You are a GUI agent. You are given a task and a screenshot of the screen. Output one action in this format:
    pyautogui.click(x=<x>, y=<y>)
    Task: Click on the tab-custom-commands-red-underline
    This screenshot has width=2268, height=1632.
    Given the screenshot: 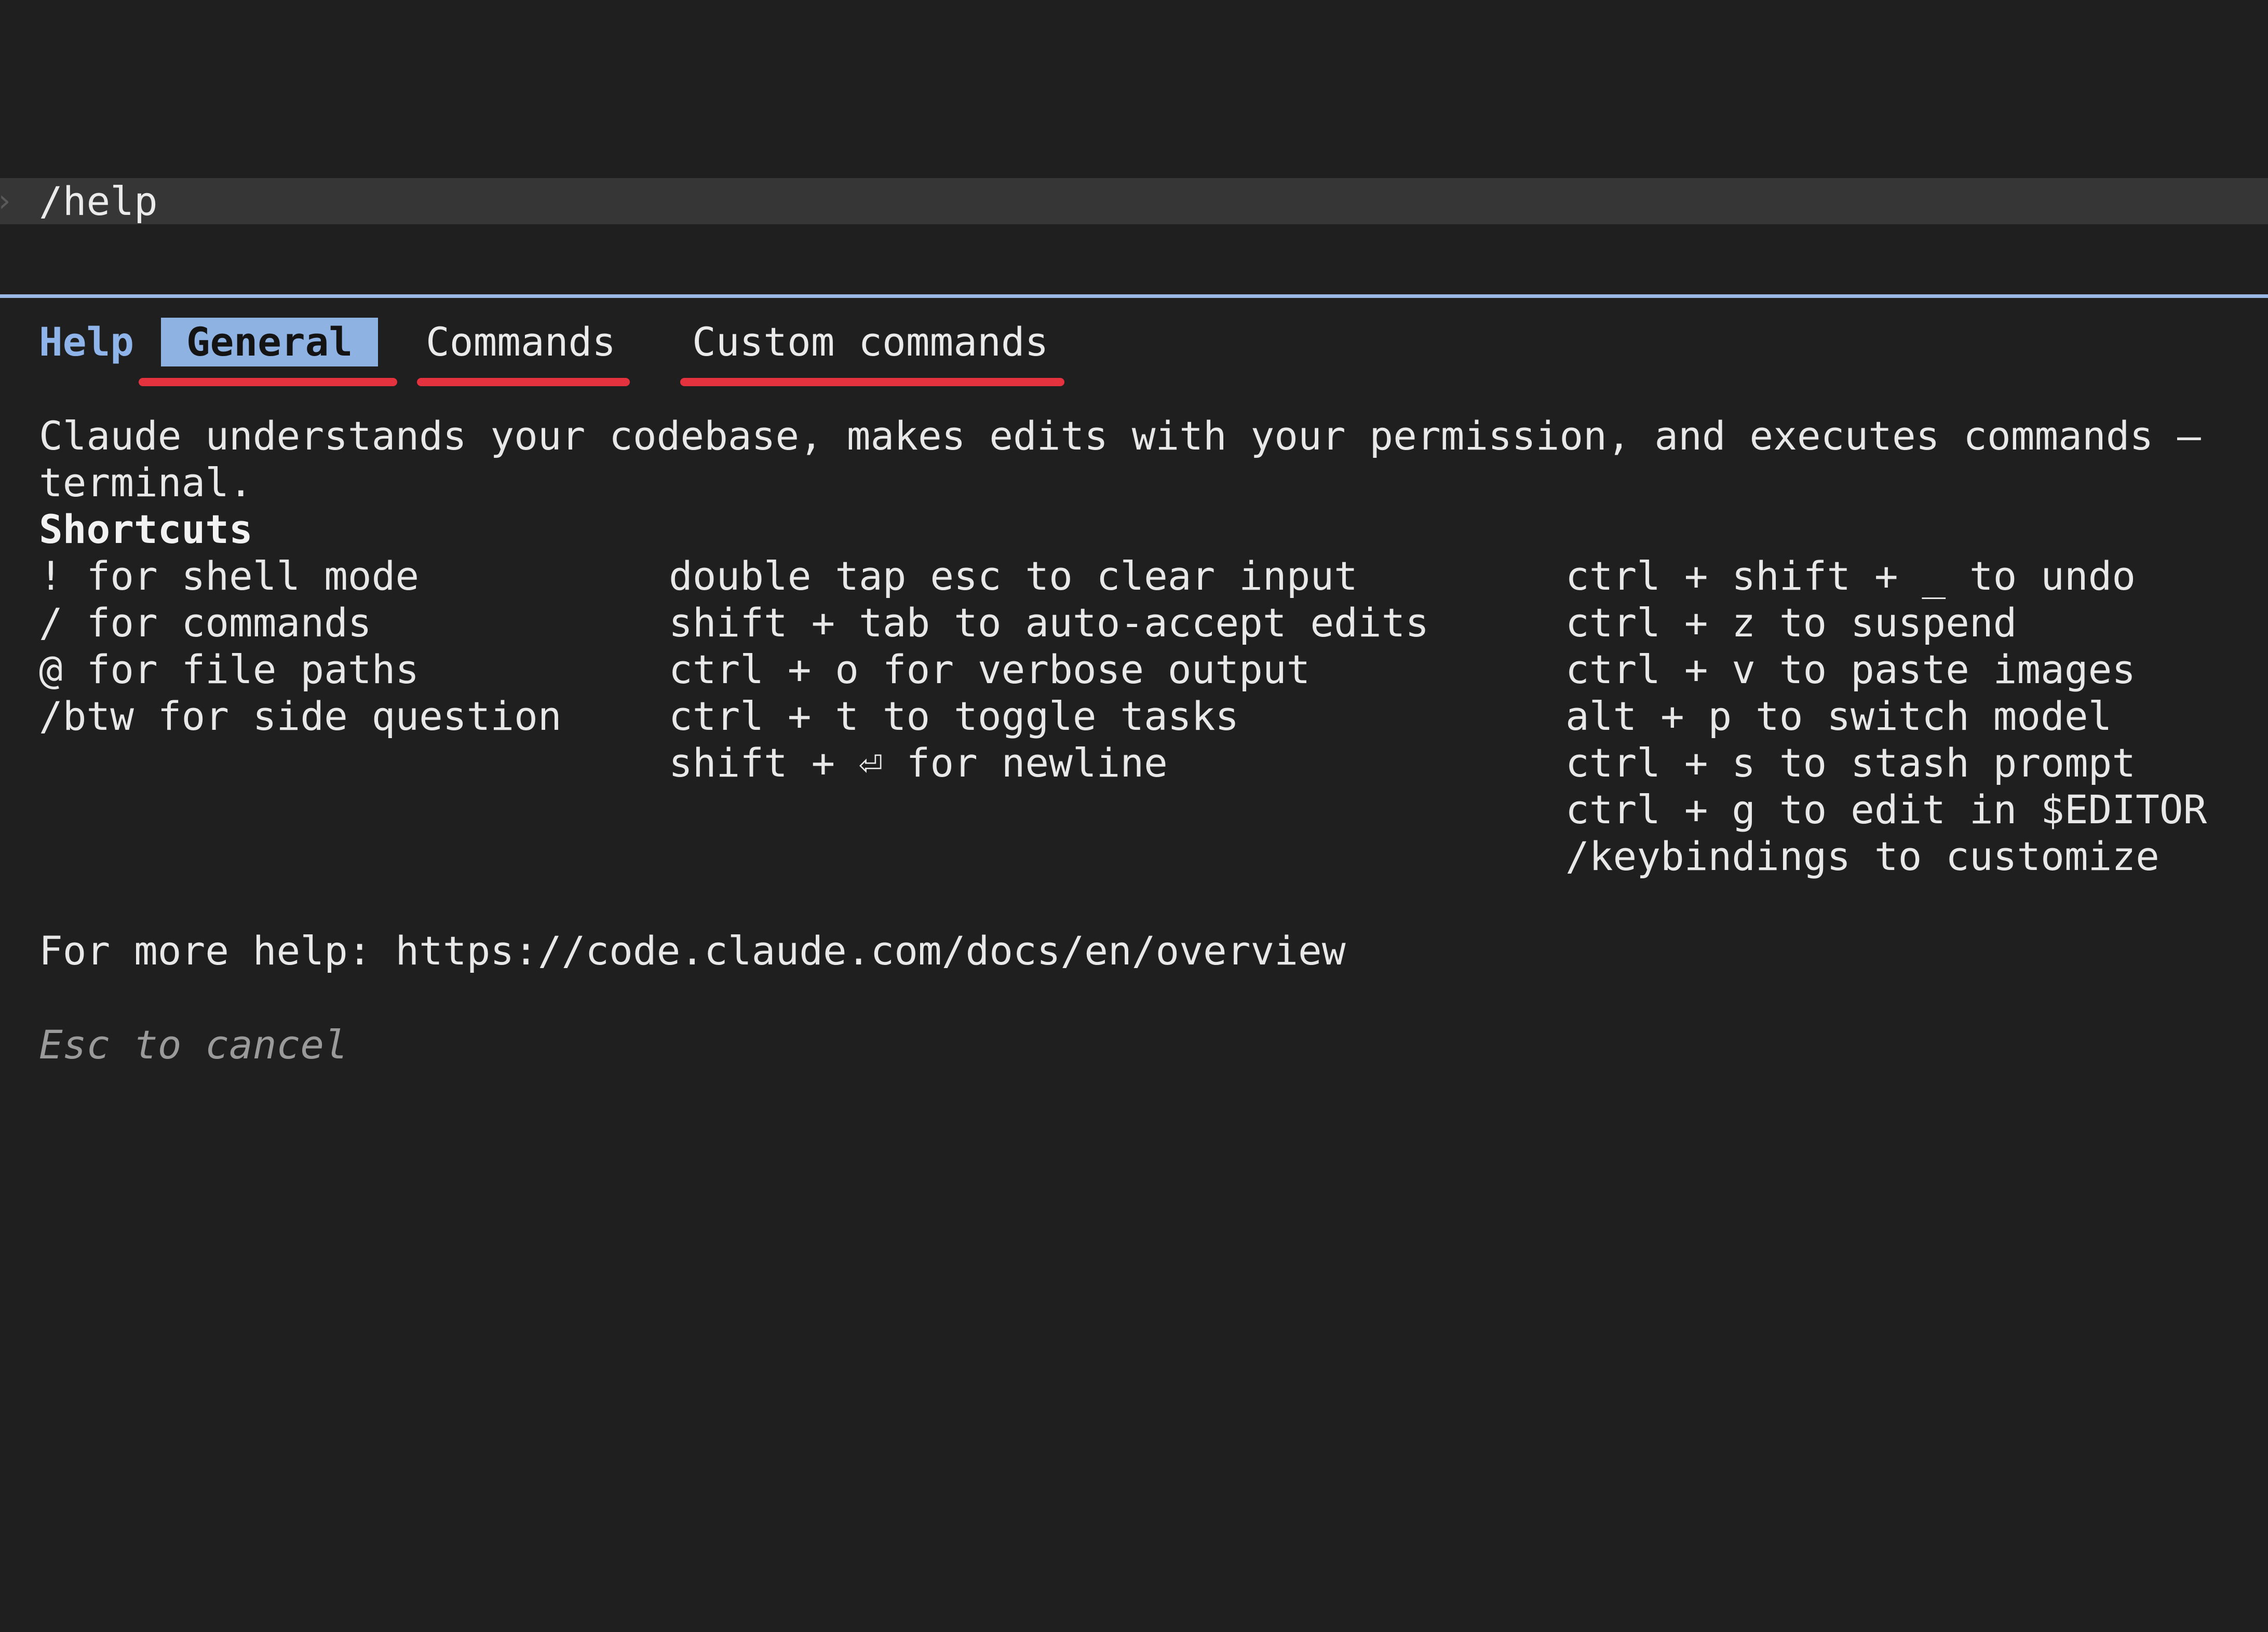 What is the action you would take?
    pyautogui.click(x=872, y=382)
    